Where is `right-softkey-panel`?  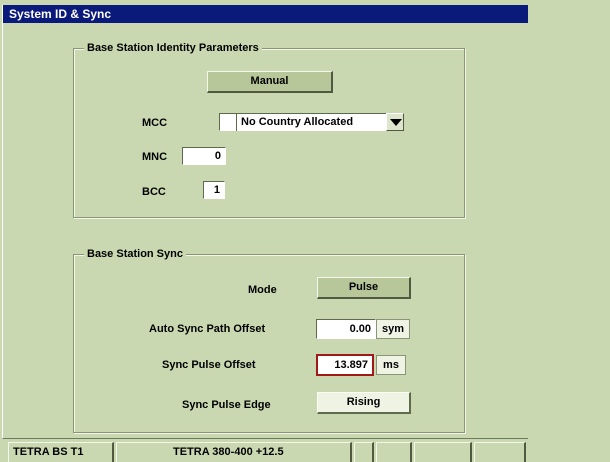
right-softkey-panel is located at coordinates (569, 222).